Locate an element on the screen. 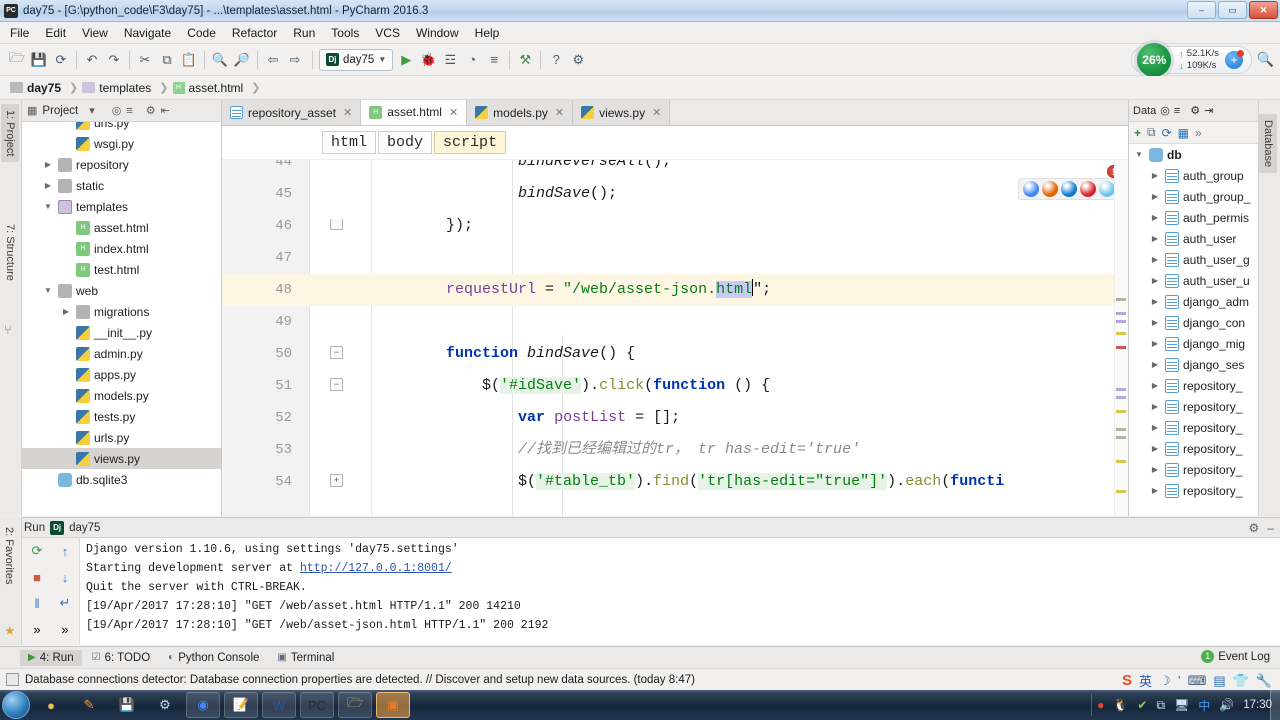  tree-node: Hindex.html is located at coordinates (121, 248).